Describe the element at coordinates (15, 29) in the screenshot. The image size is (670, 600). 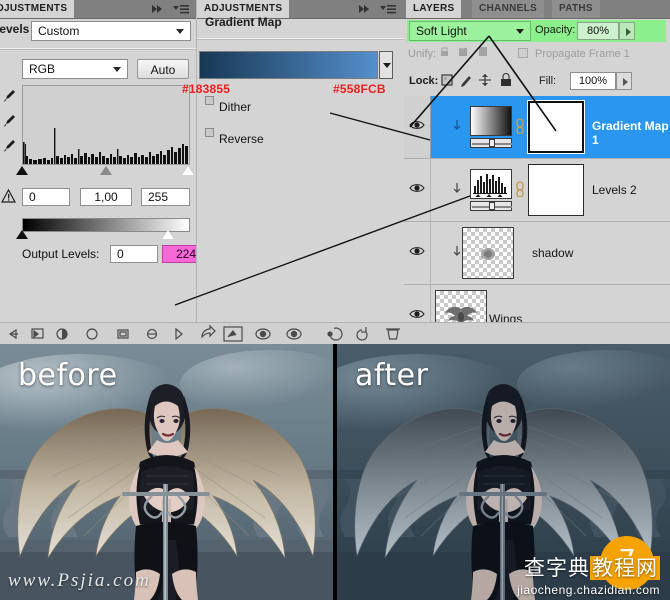
I see `levels-panel-title: Levels` at that location.